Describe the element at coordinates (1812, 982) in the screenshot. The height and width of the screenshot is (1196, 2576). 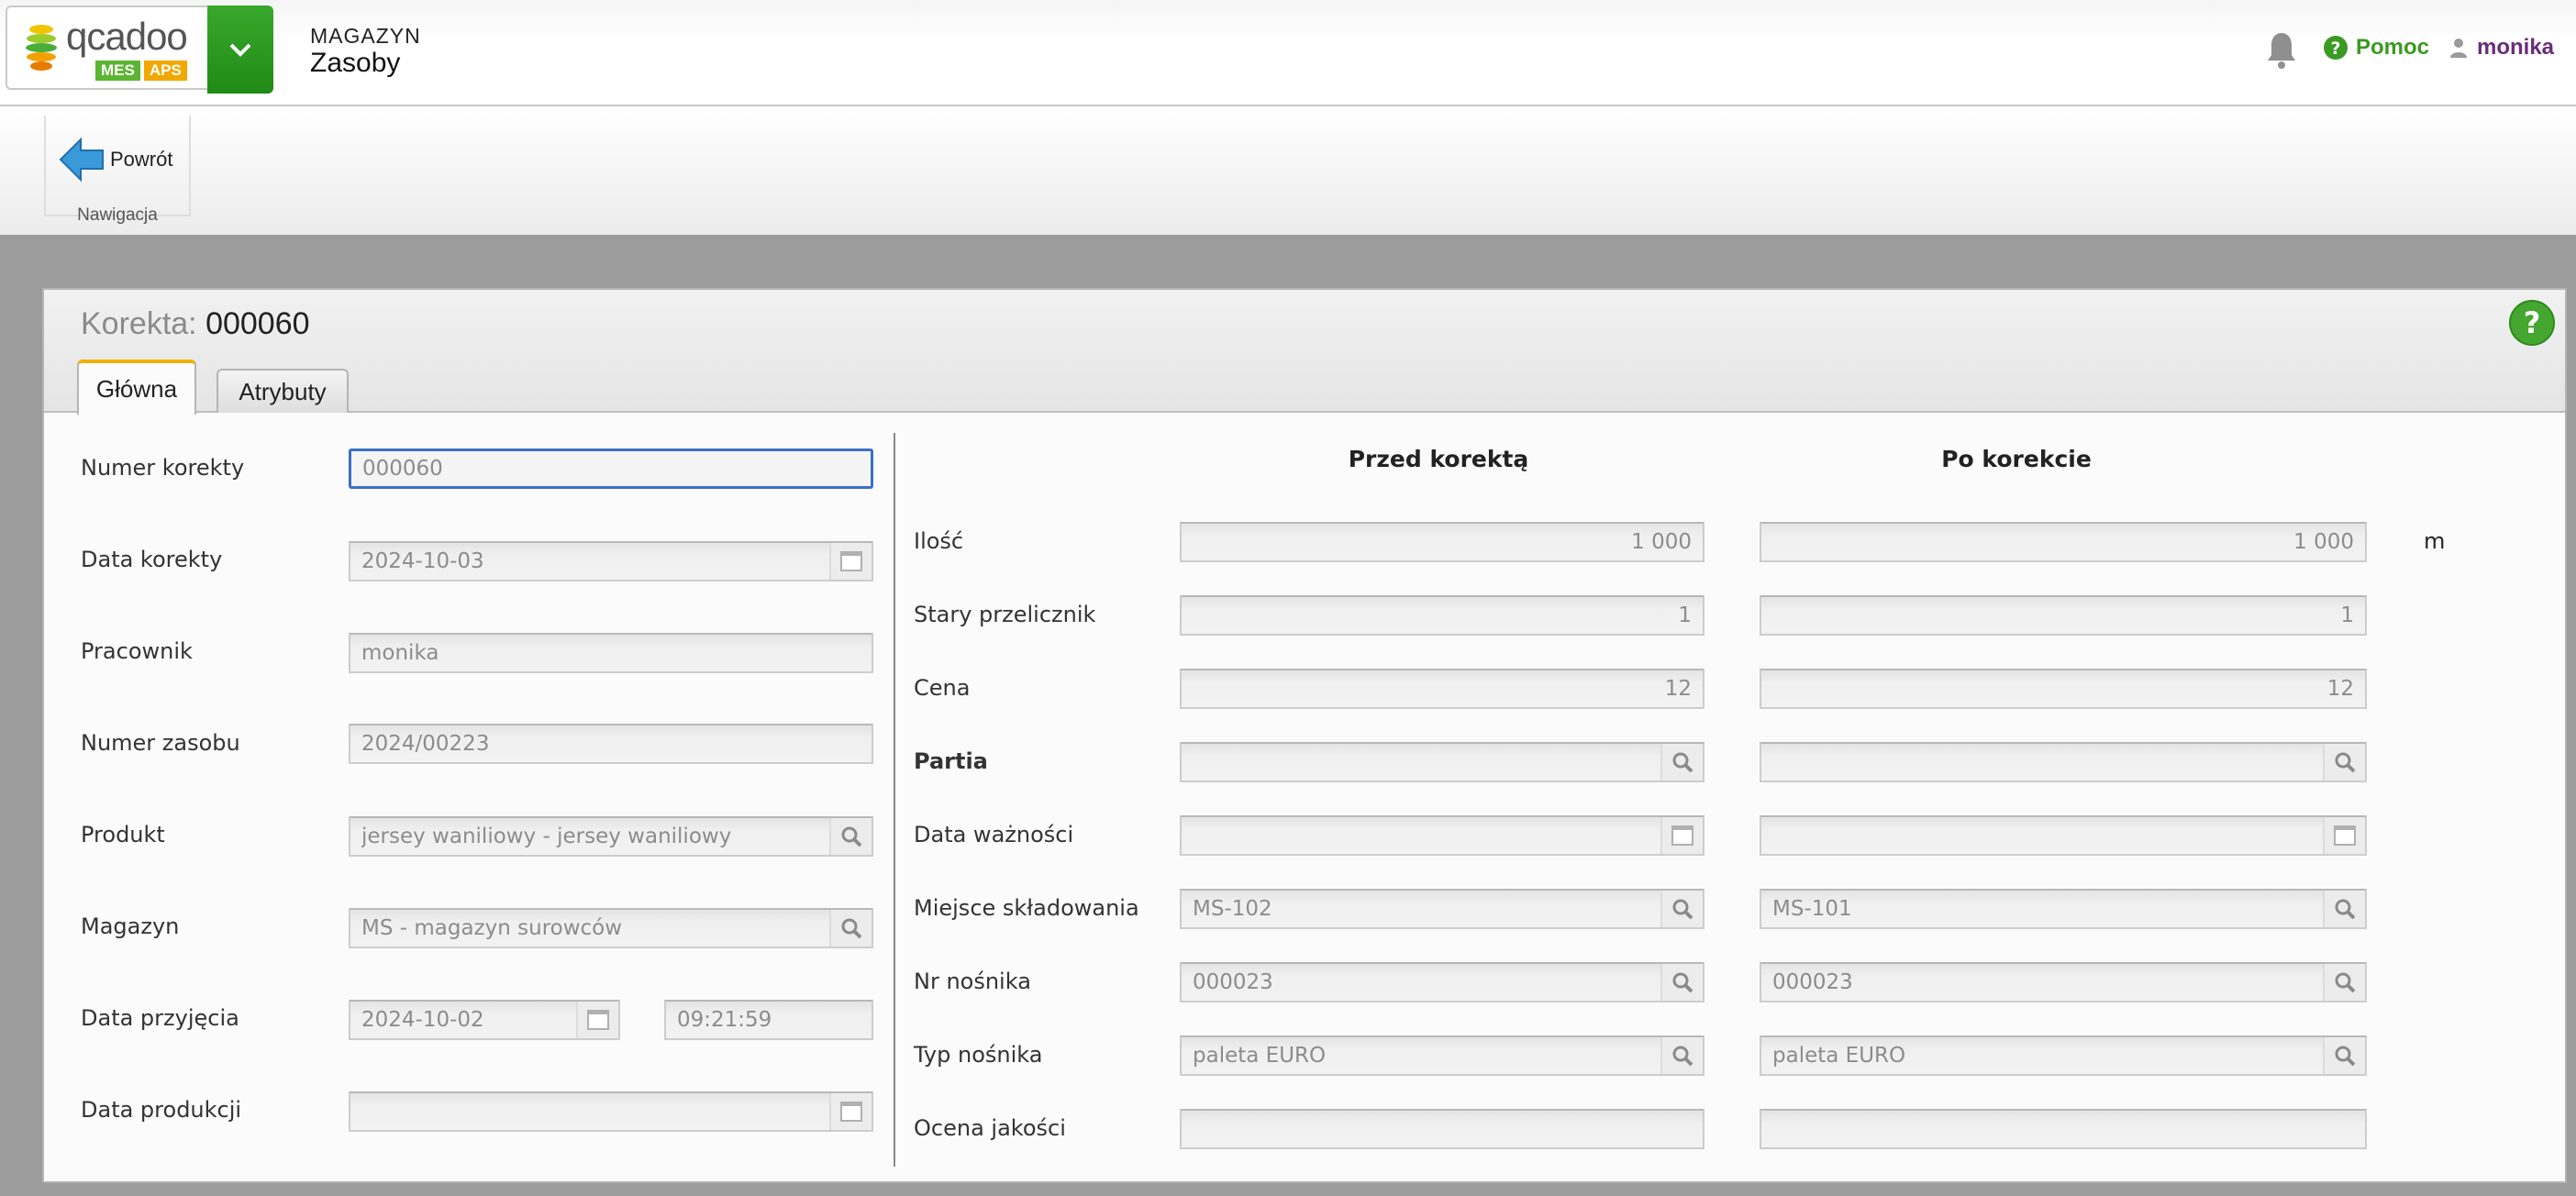
I see `carrier-number-after-value: 000023` at that location.